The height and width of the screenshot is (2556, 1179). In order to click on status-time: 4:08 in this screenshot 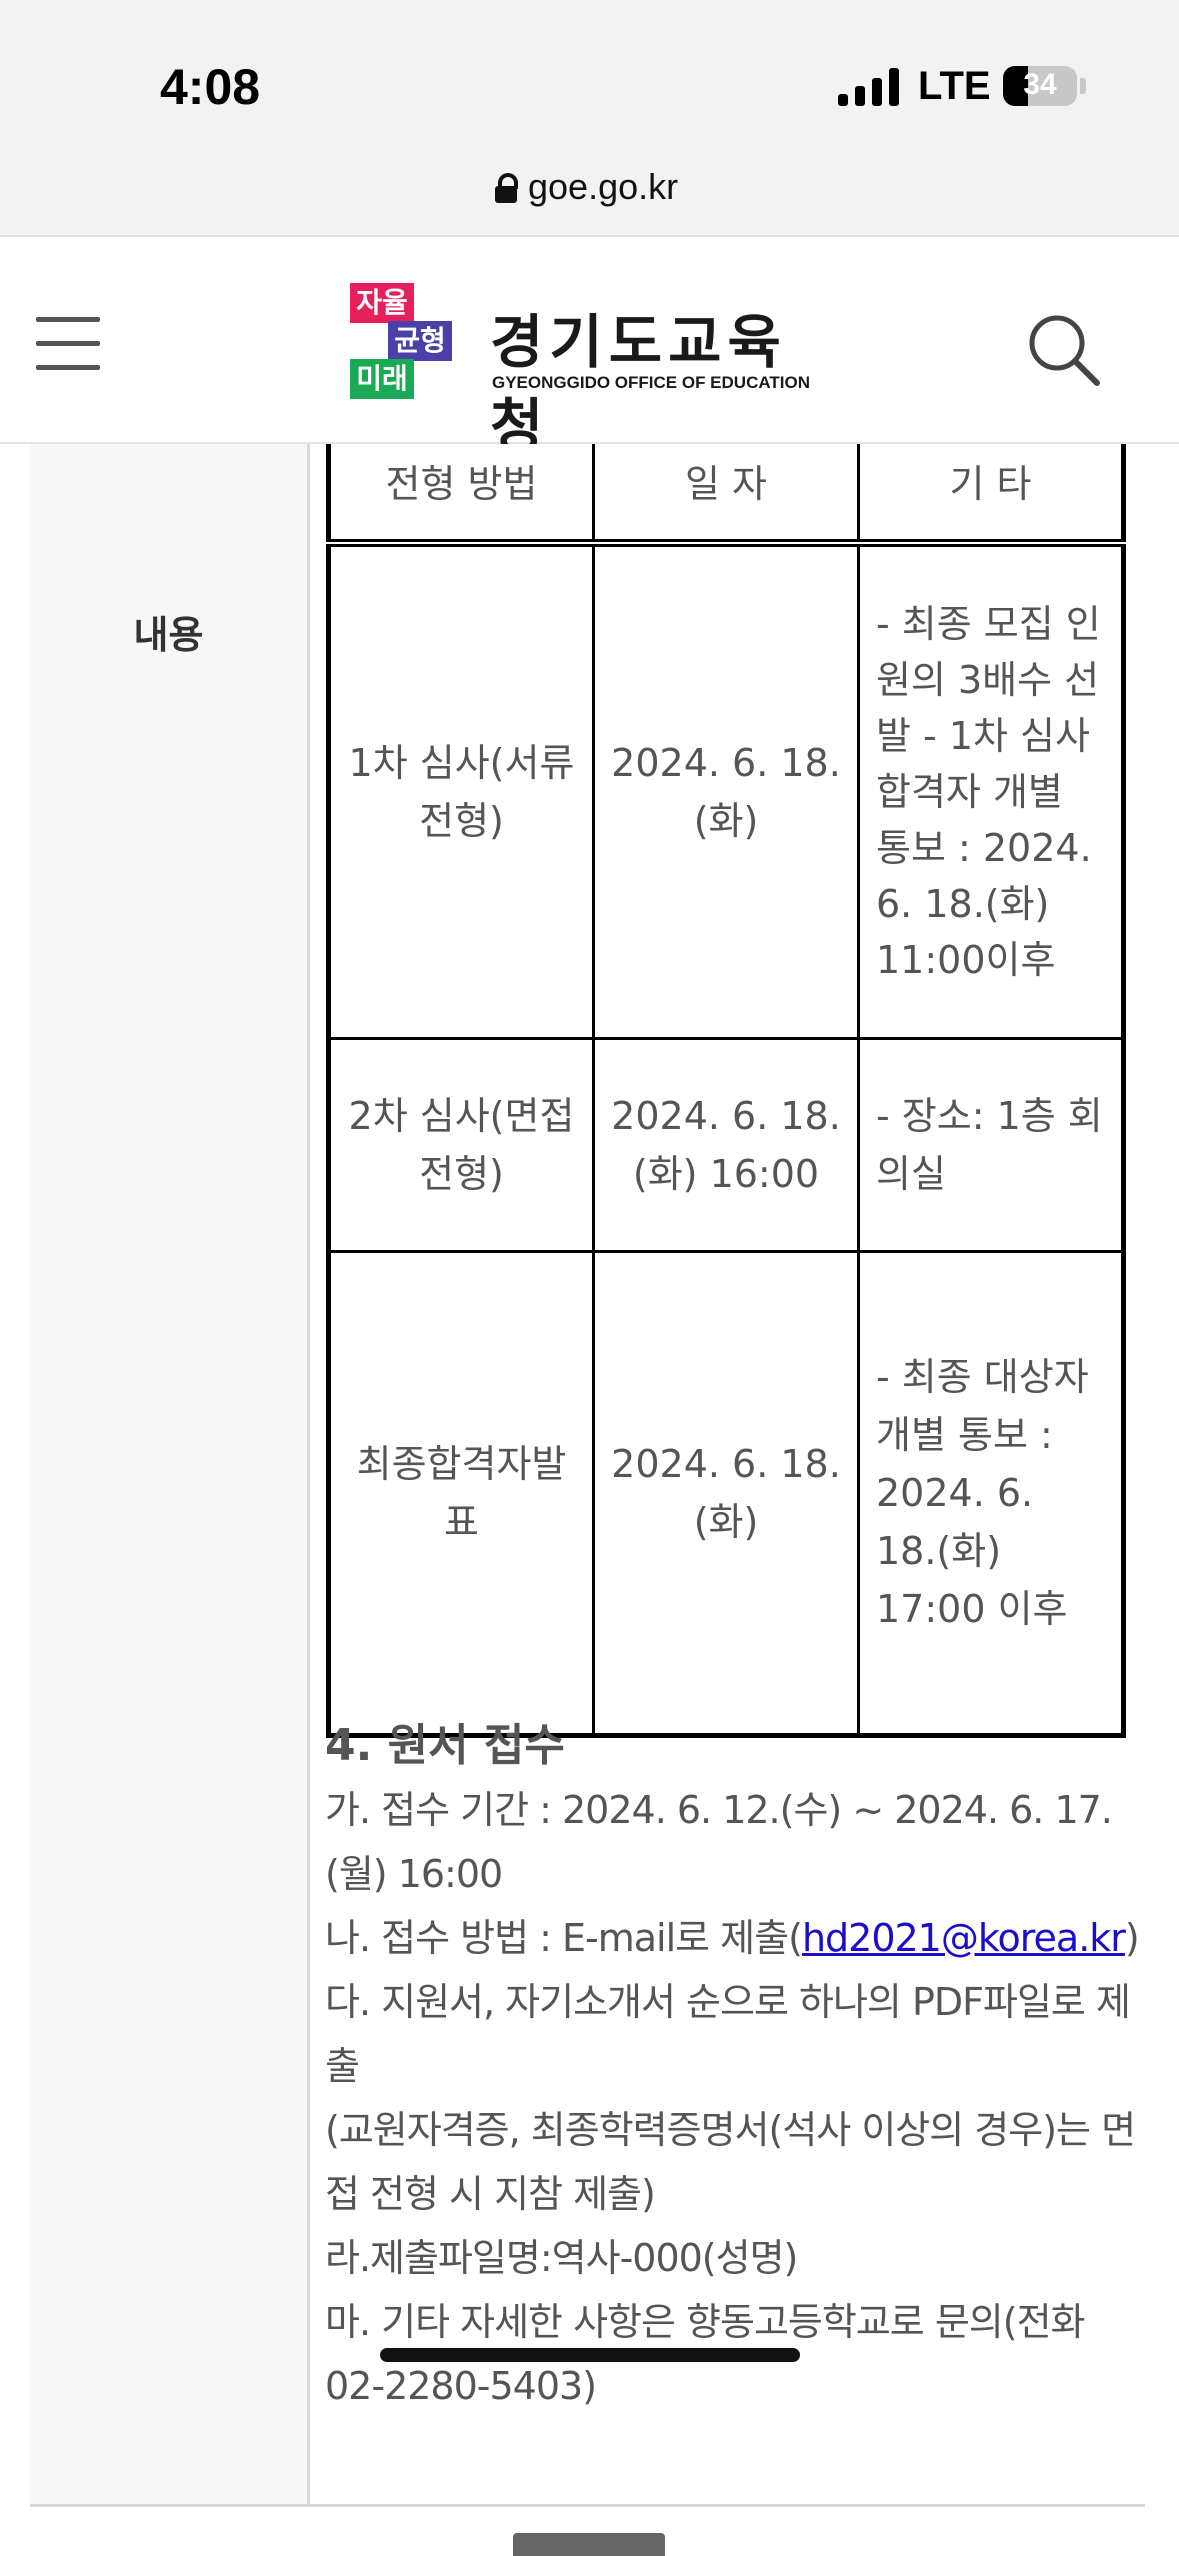, I will do `click(210, 87)`.